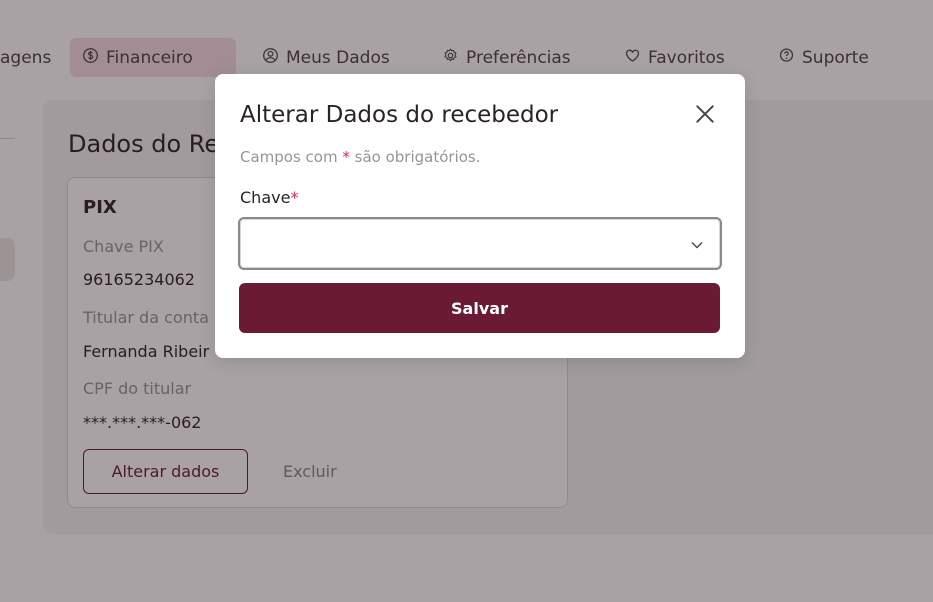  What do you see at coordinates (415, 157) in the screenshot?
I see `note-suffix: são obrigatórios.` at bounding box center [415, 157].